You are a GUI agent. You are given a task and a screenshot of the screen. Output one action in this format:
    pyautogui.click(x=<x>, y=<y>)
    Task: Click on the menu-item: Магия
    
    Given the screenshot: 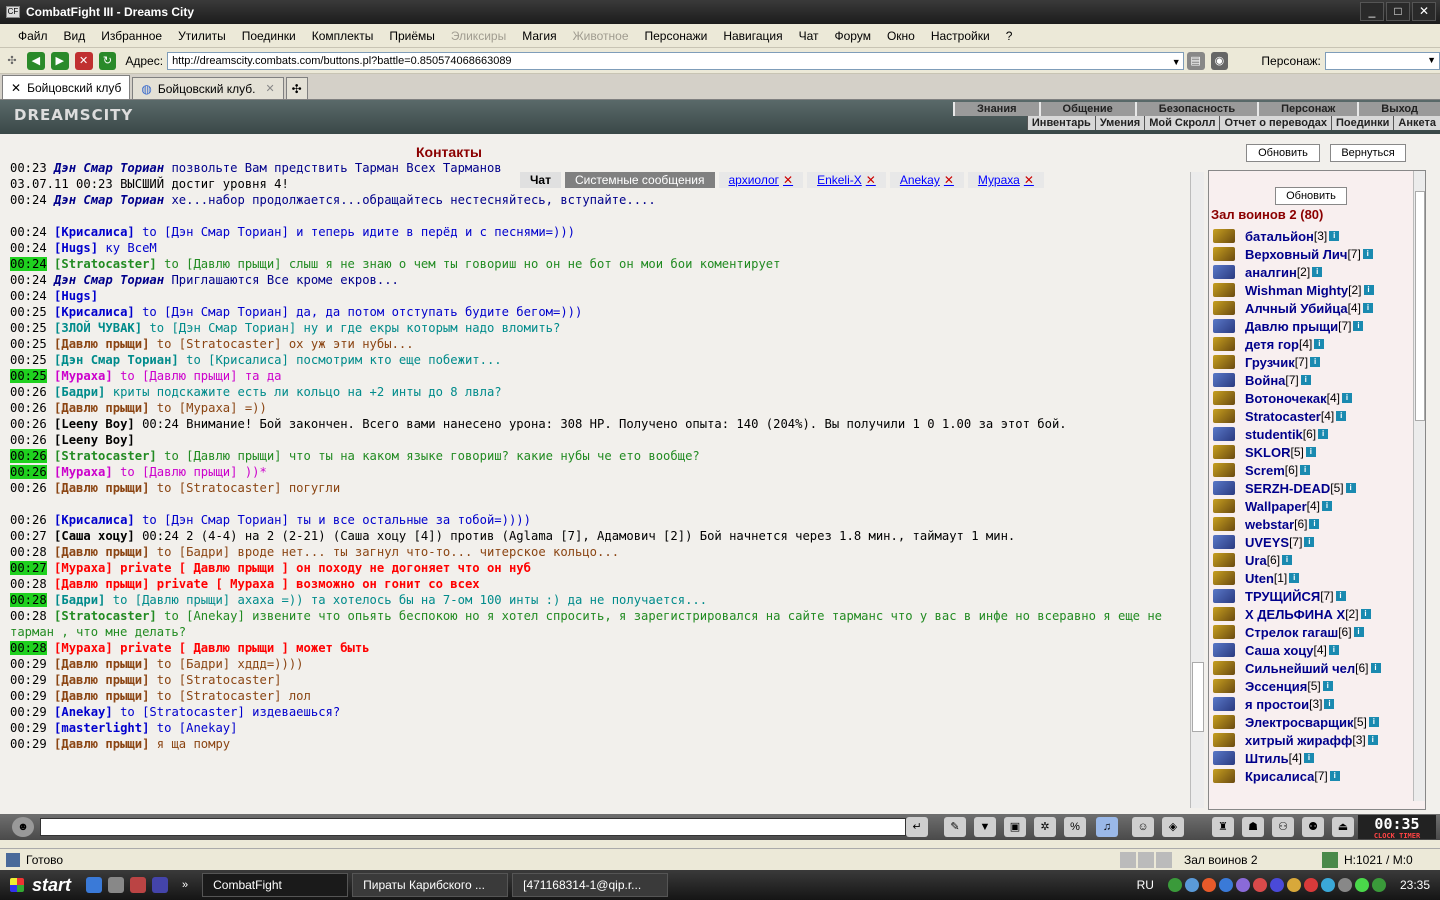 What is the action you would take?
    pyautogui.click(x=539, y=36)
    